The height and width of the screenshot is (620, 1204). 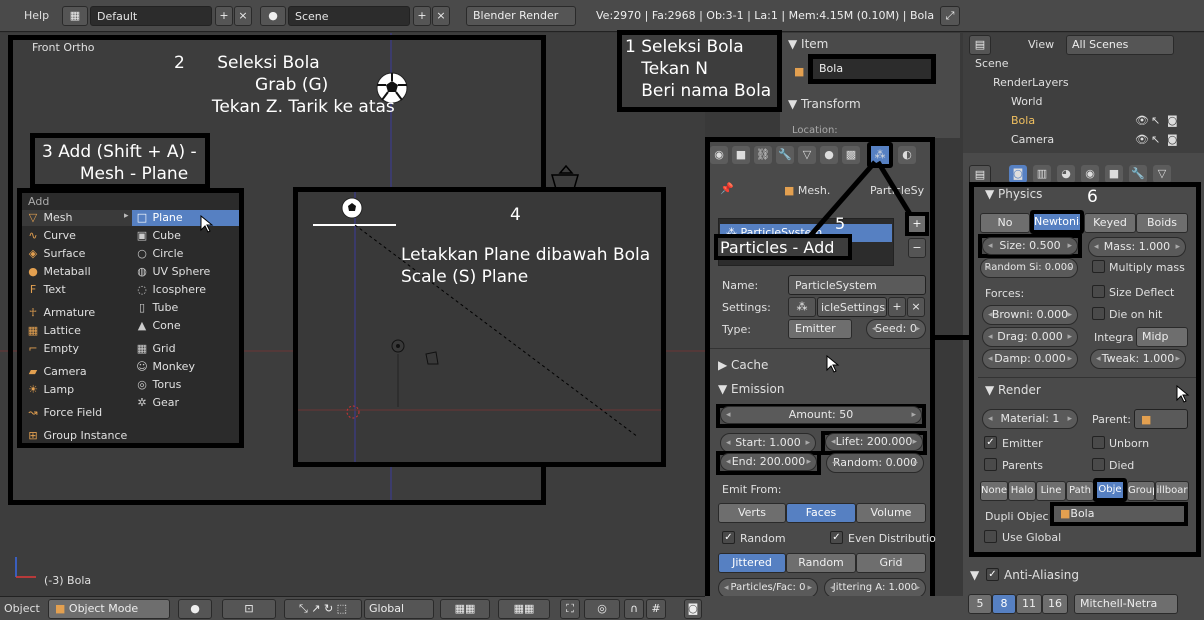 I want to click on remove-layout-icon: ×, so click(x=243, y=16).